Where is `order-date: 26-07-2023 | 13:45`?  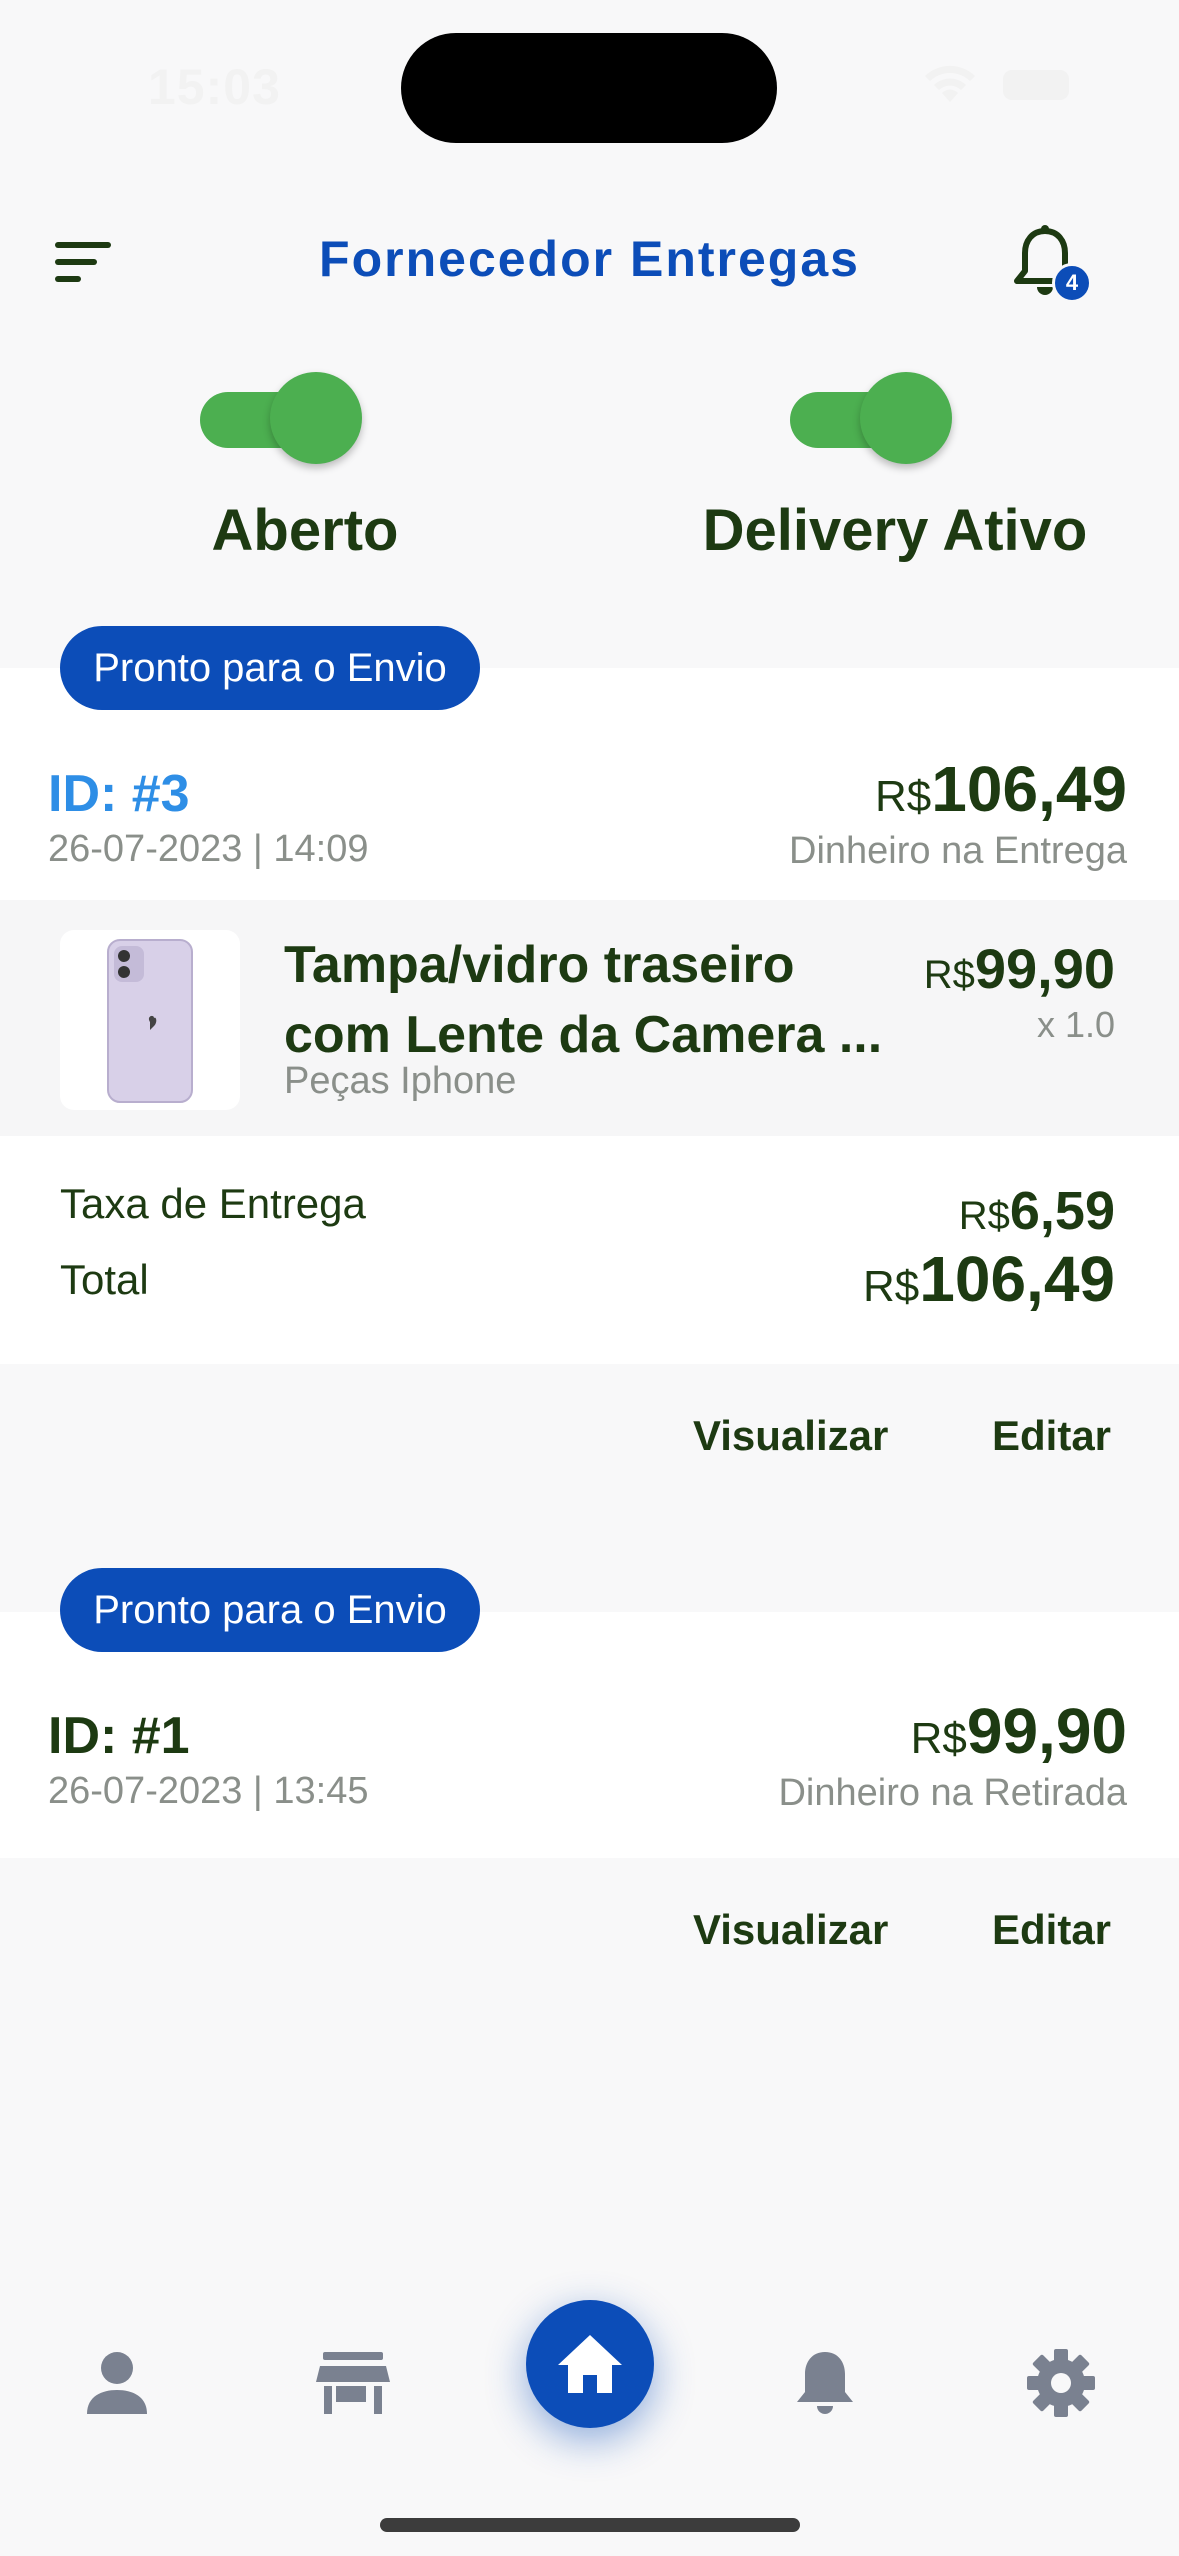
order-date: 26-07-2023 | 13:45 is located at coordinates (208, 1791).